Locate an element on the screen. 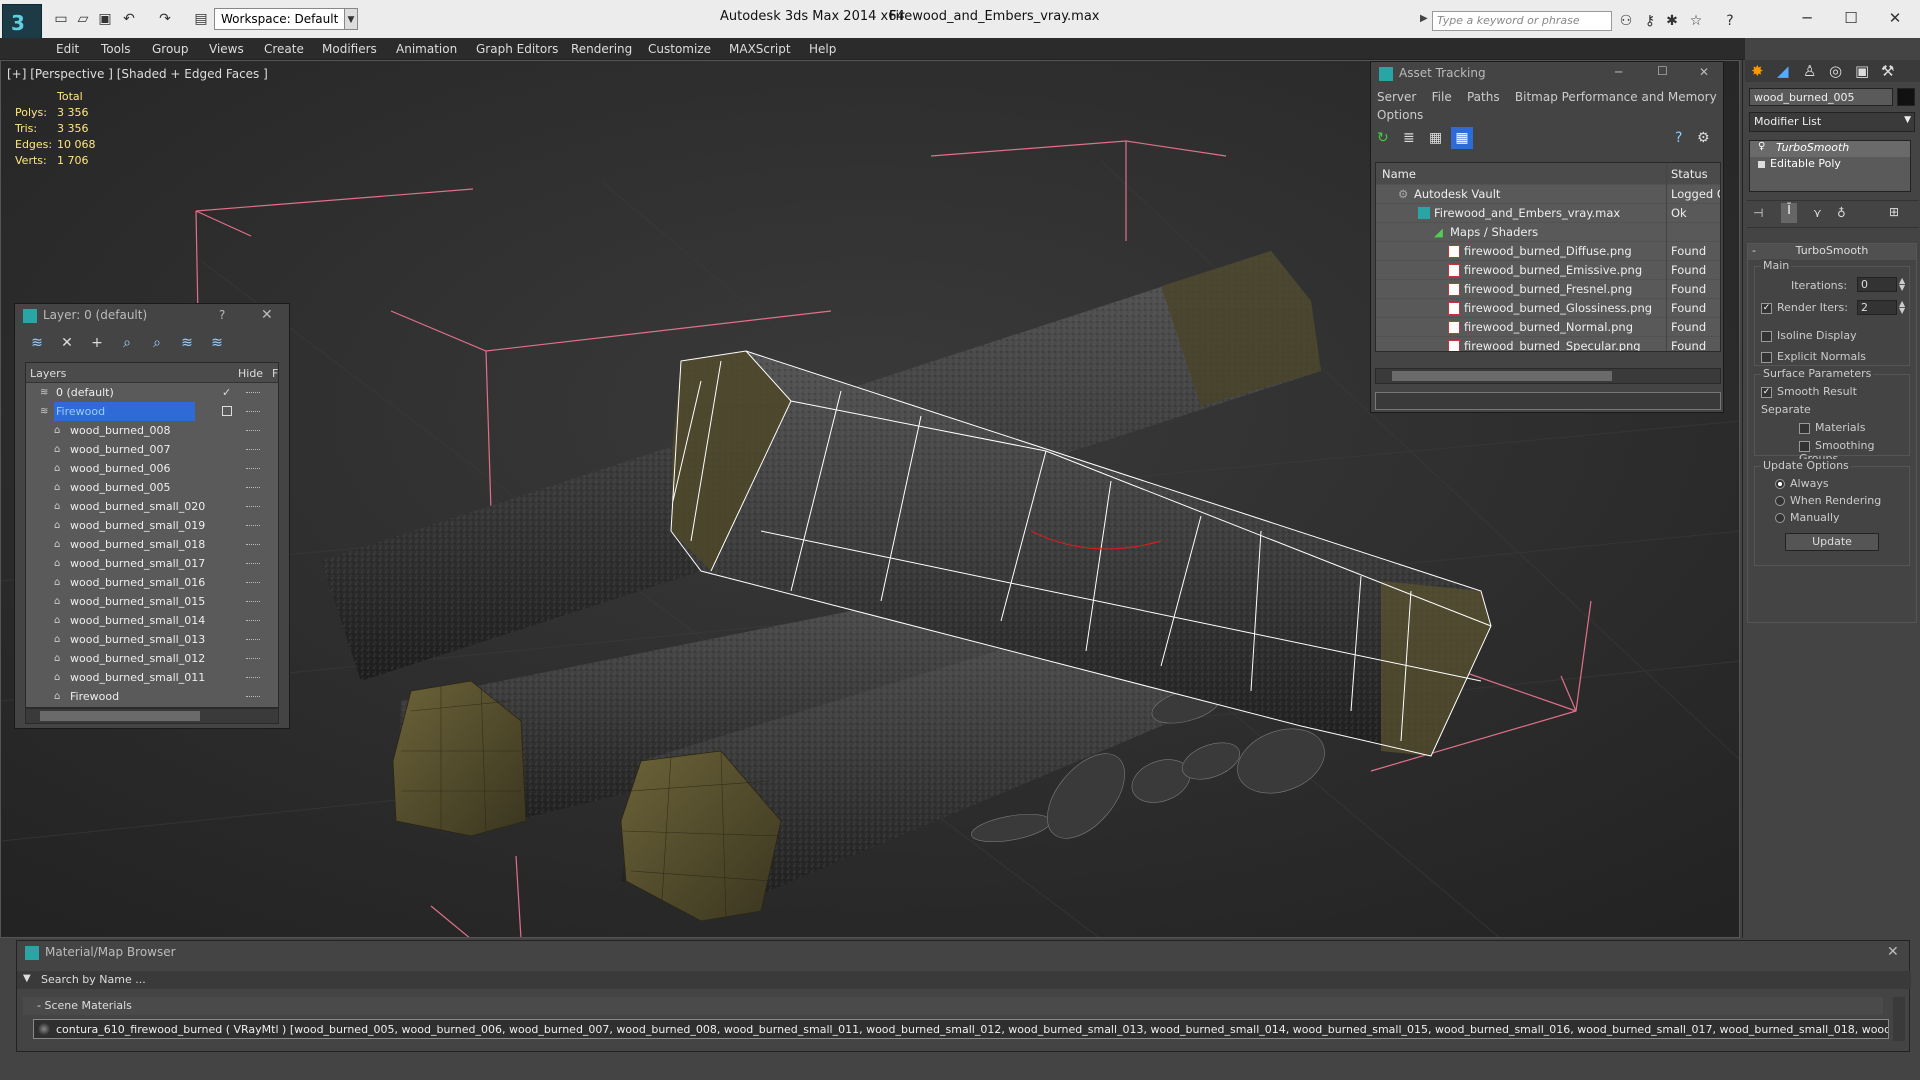  layer-dialog-titlebar: Layer: 0 (default) ? ✕ is located at coordinates (152, 316).